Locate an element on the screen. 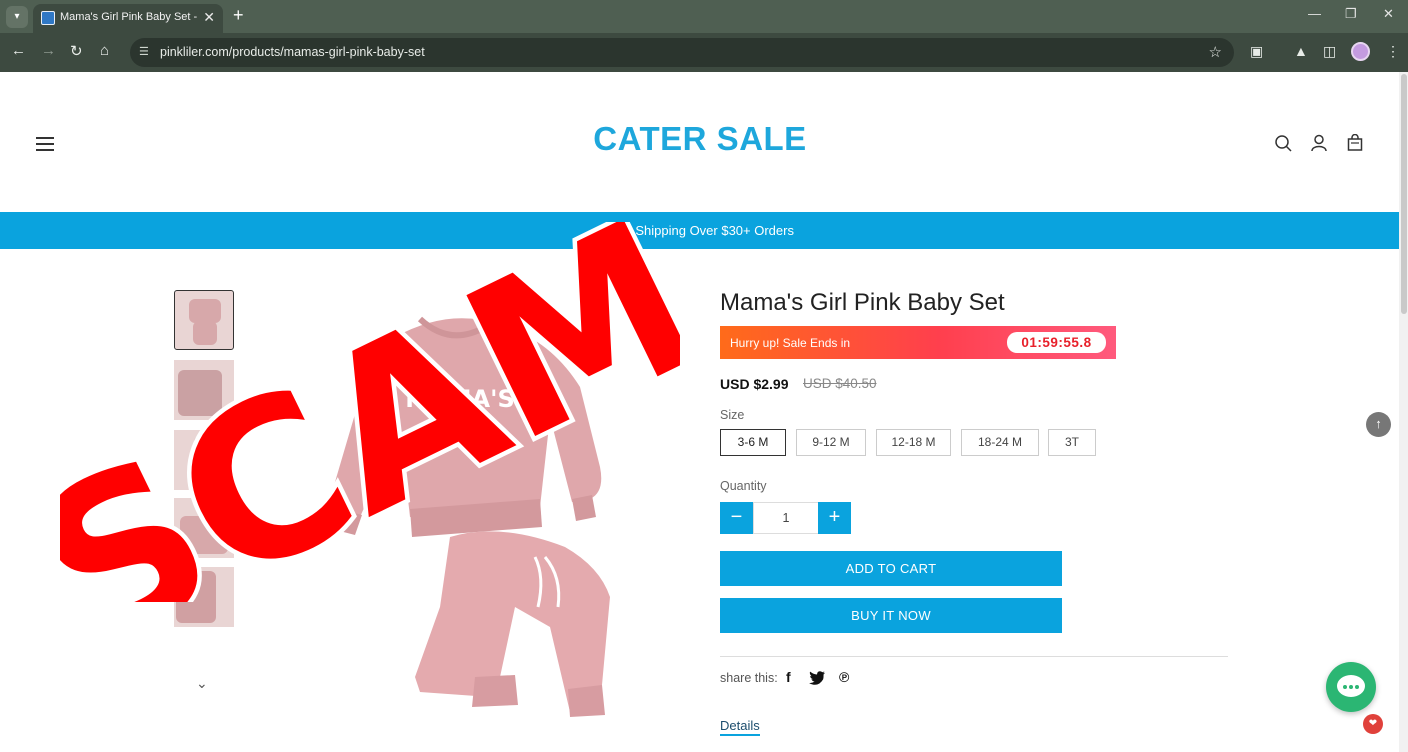 The image size is (1408, 752). size-option-9-12m: 9-12 M is located at coordinates (831, 442).